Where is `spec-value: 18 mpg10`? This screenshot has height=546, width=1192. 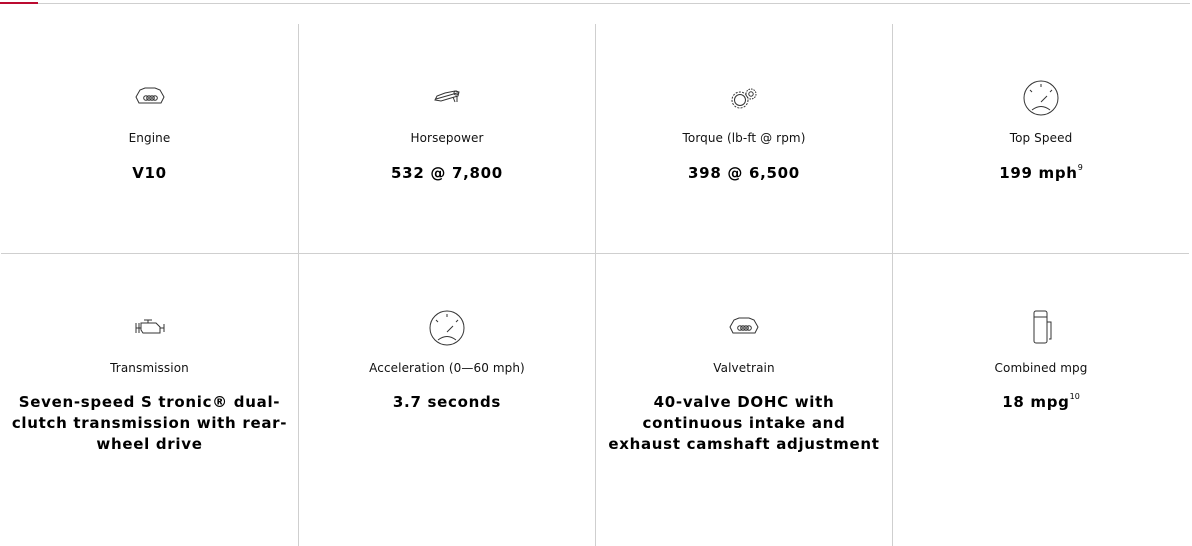
spec-value: 18 mpg10 is located at coordinates (1041, 402).